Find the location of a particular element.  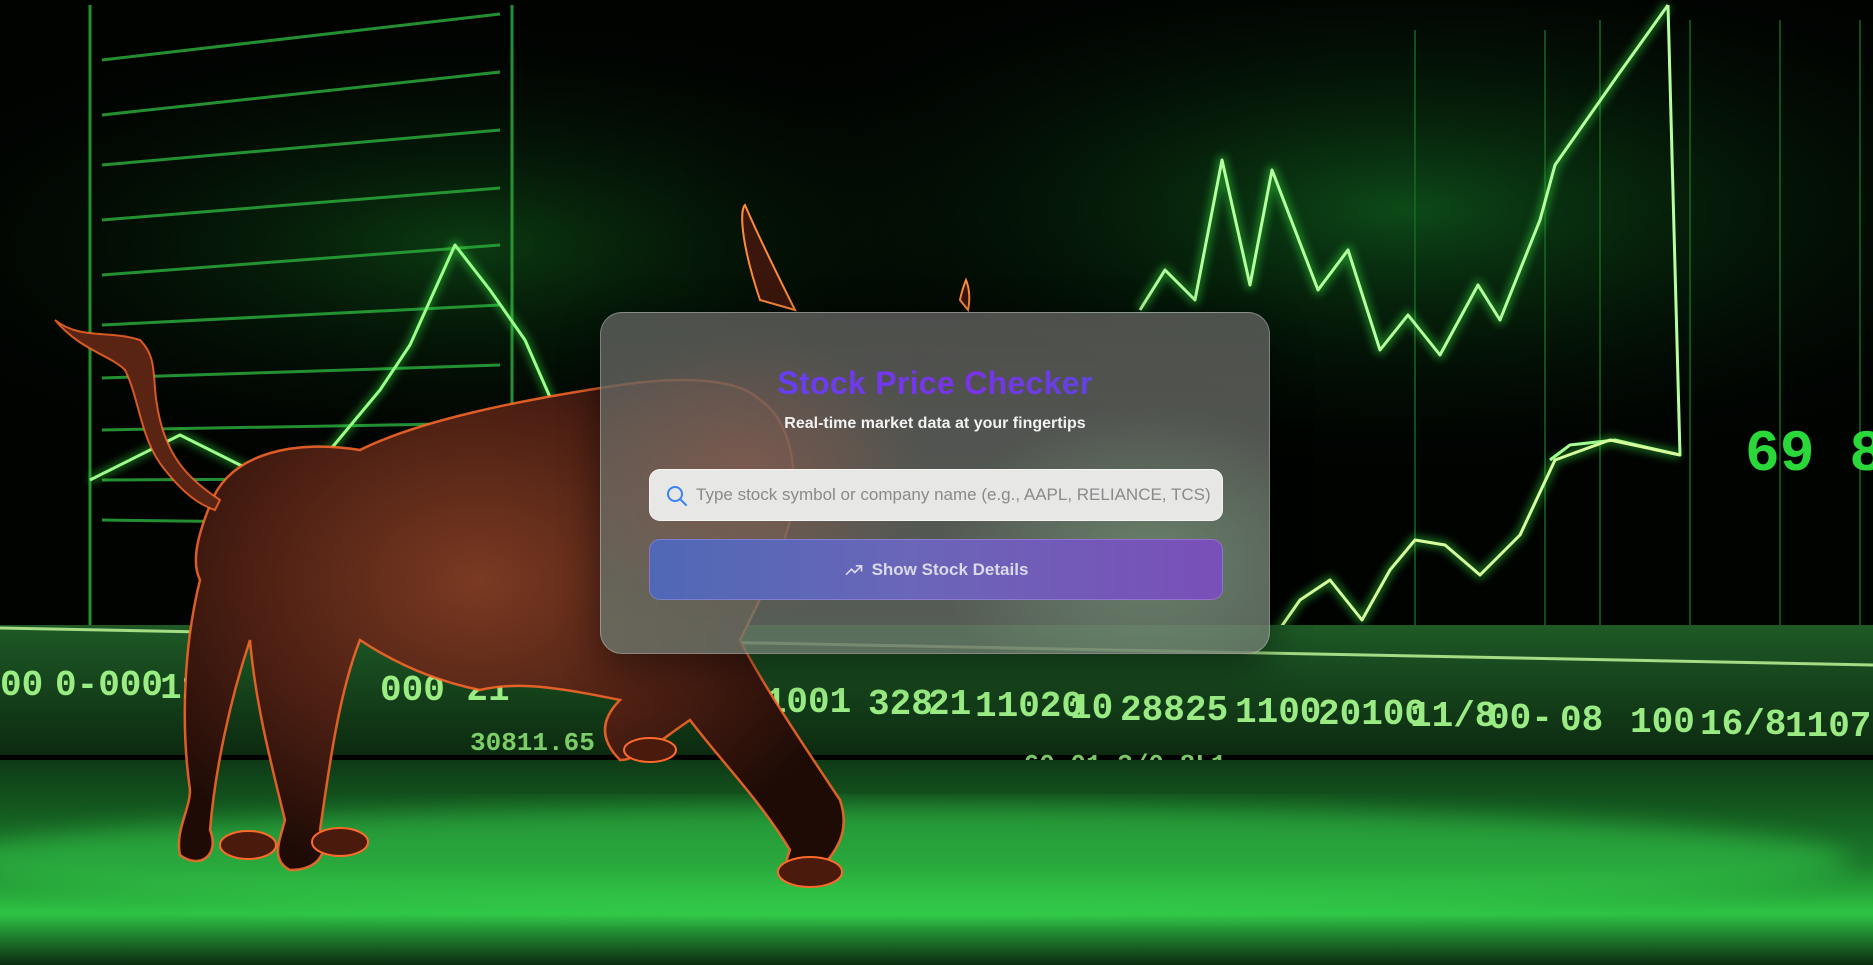

svg-text: 00 is located at coordinates (21, 685).